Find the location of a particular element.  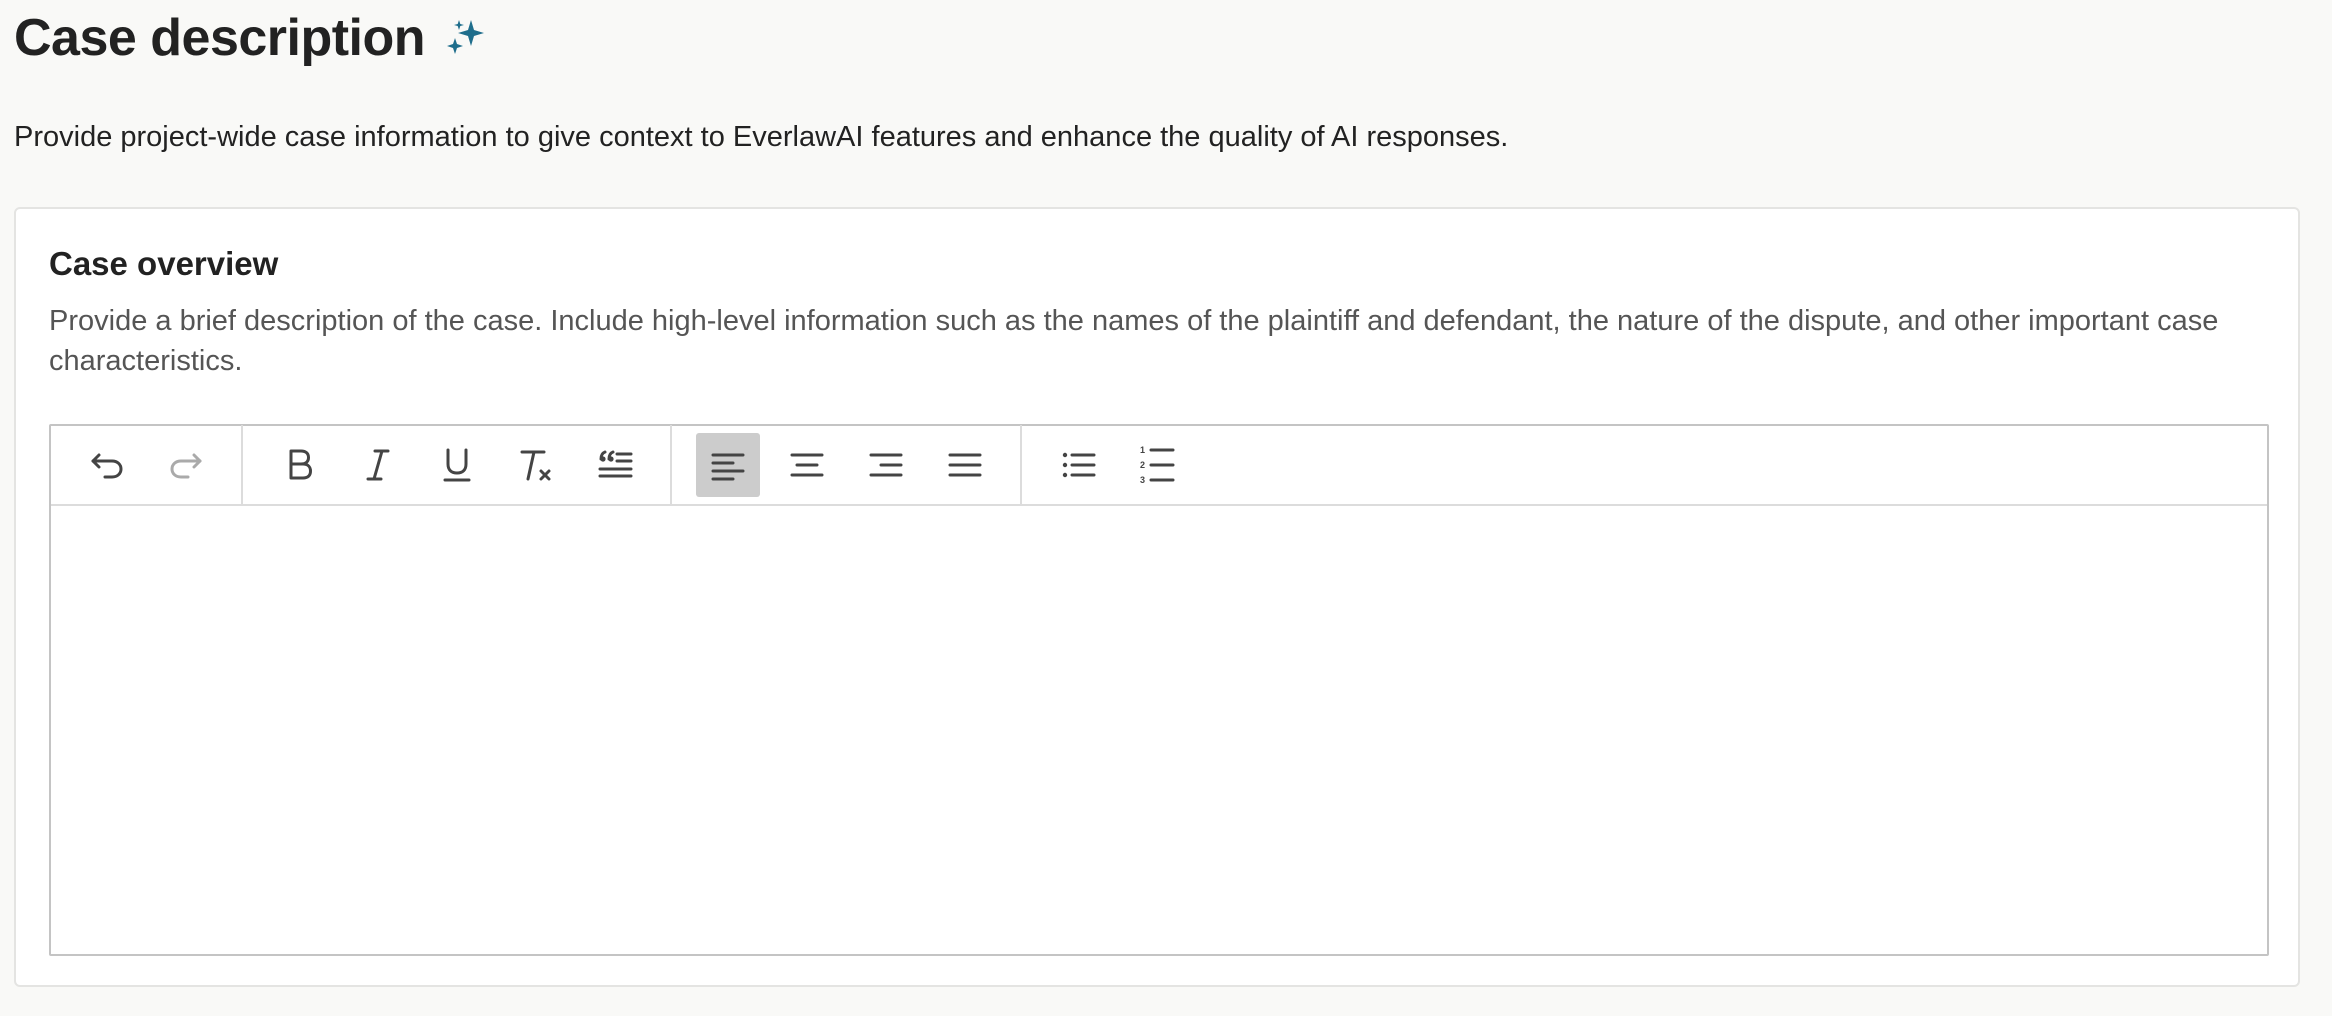

clear-formatting-icon is located at coordinates (535, 465).